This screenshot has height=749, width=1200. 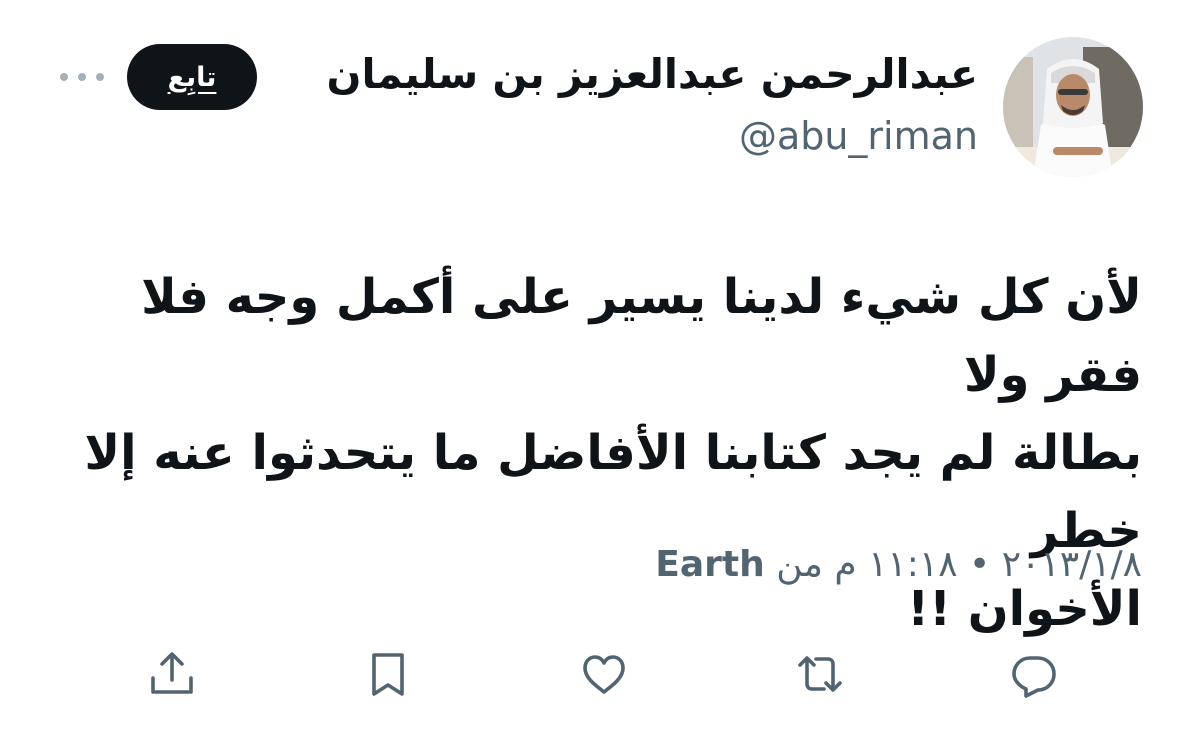 I want to click on reply-button, so click(x=1034, y=674).